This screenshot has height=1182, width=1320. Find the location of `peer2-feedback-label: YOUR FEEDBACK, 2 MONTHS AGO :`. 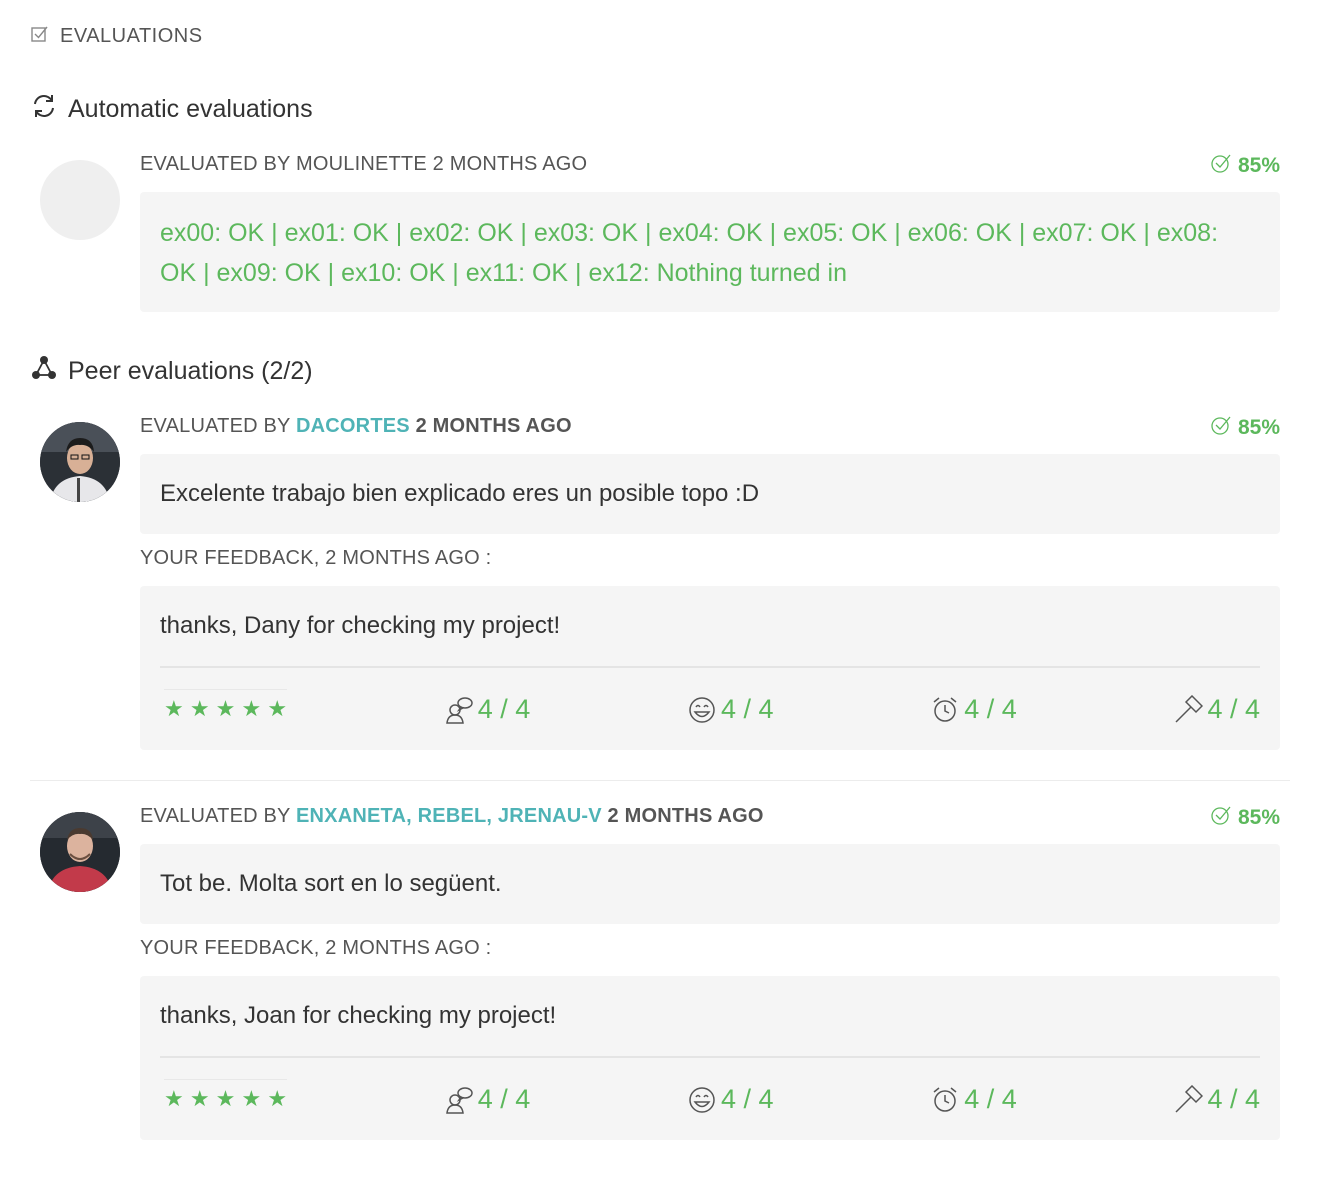

peer2-feedback-label: YOUR FEEDBACK, 2 MONTHS AGO : is located at coordinates (316, 948).